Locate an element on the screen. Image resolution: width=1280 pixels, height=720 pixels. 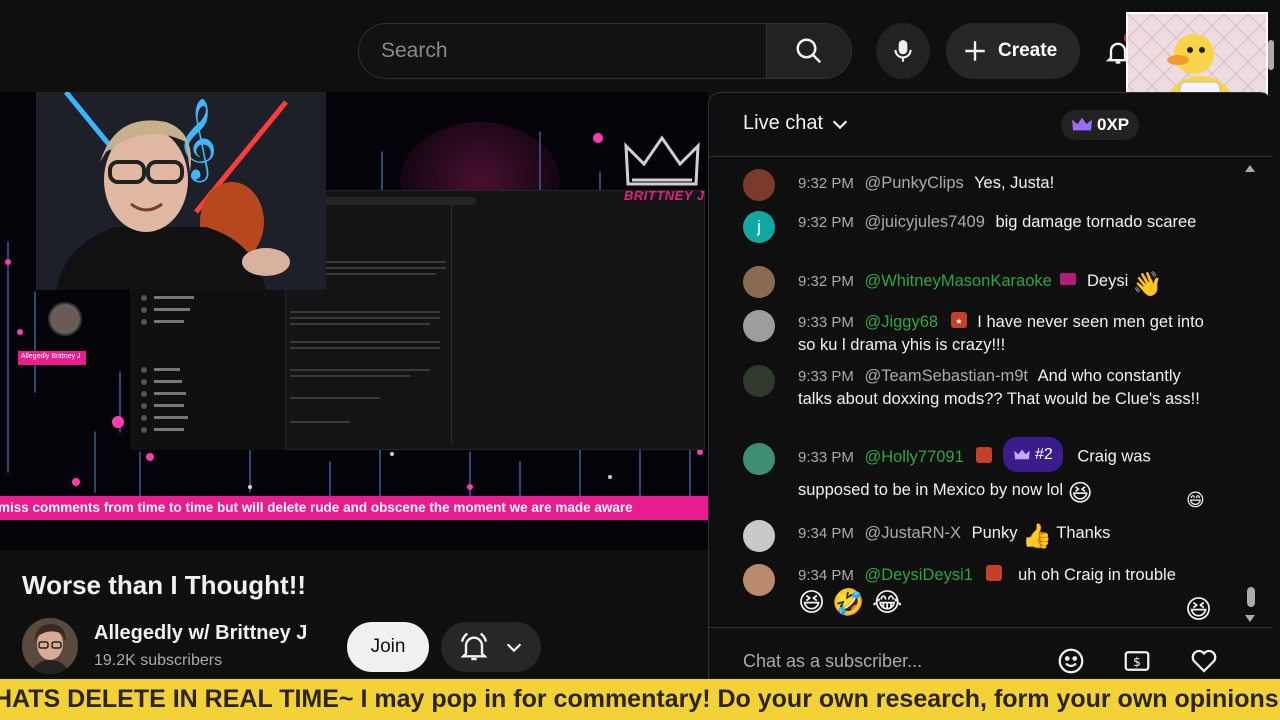
message-author: @WhitneyMasonKaraoke is located at coordinates (957, 281).